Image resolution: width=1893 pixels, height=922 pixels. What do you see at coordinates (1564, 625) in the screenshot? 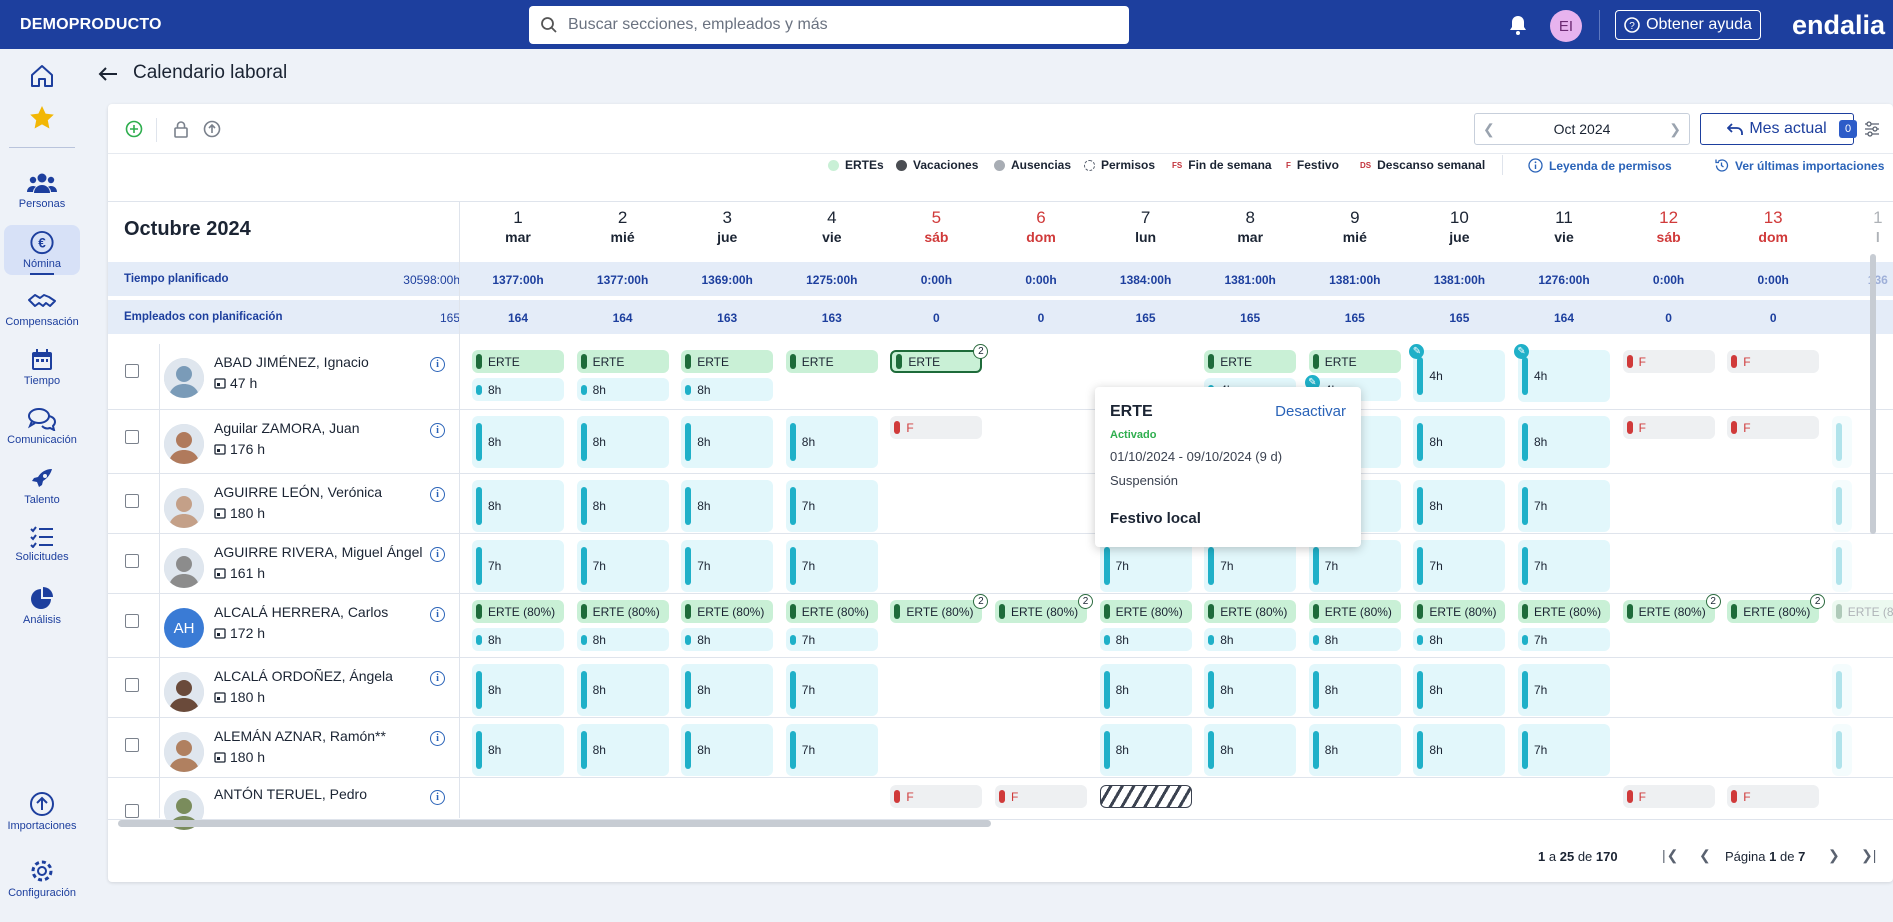
I see `calendar-cell: ERTE (80%) 7h` at bounding box center [1564, 625].